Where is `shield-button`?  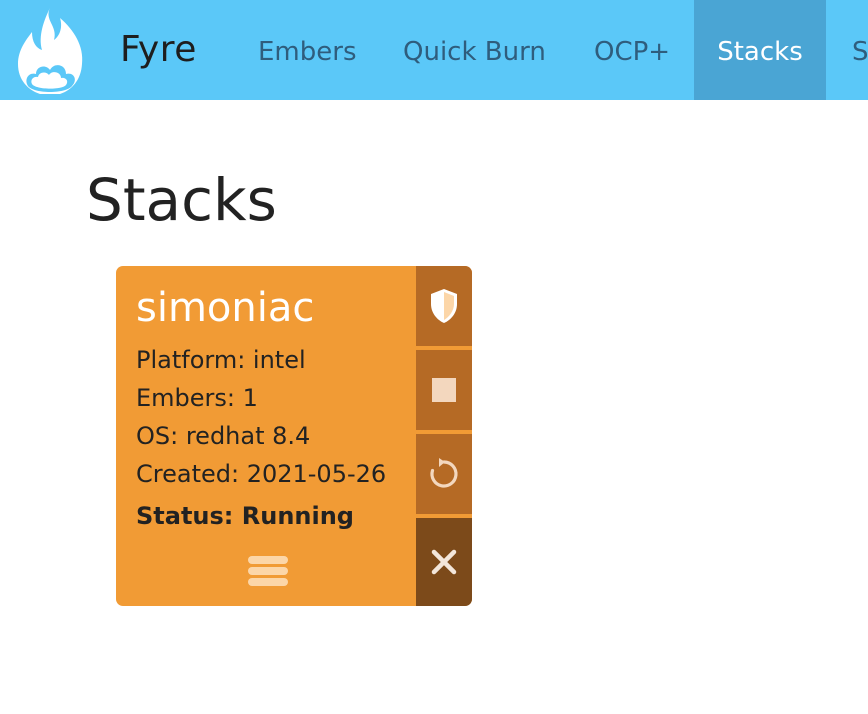 shield-button is located at coordinates (444, 306).